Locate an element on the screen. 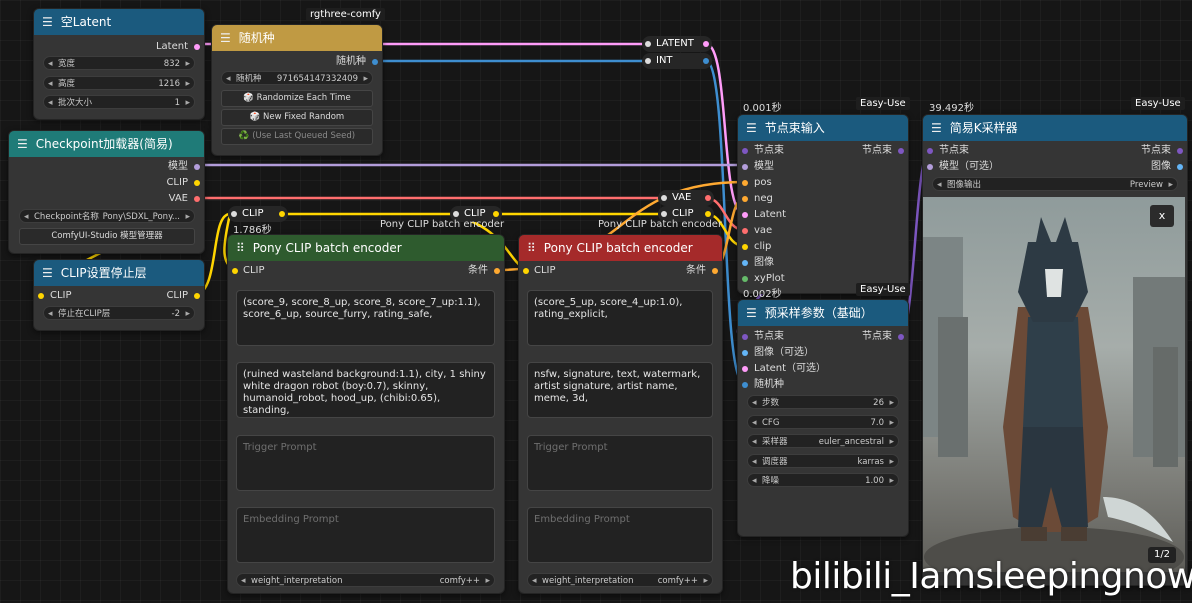  use-last-seed-button: ♻️ (Use Last Queued Seed) is located at coordinates (297, 136).